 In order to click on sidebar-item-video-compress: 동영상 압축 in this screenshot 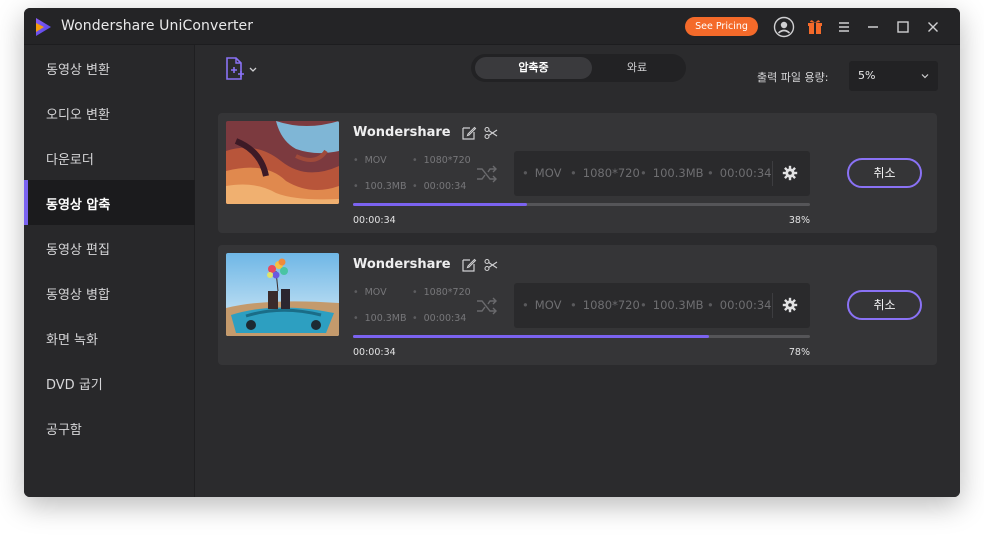, I will do `click(109, 202)`.